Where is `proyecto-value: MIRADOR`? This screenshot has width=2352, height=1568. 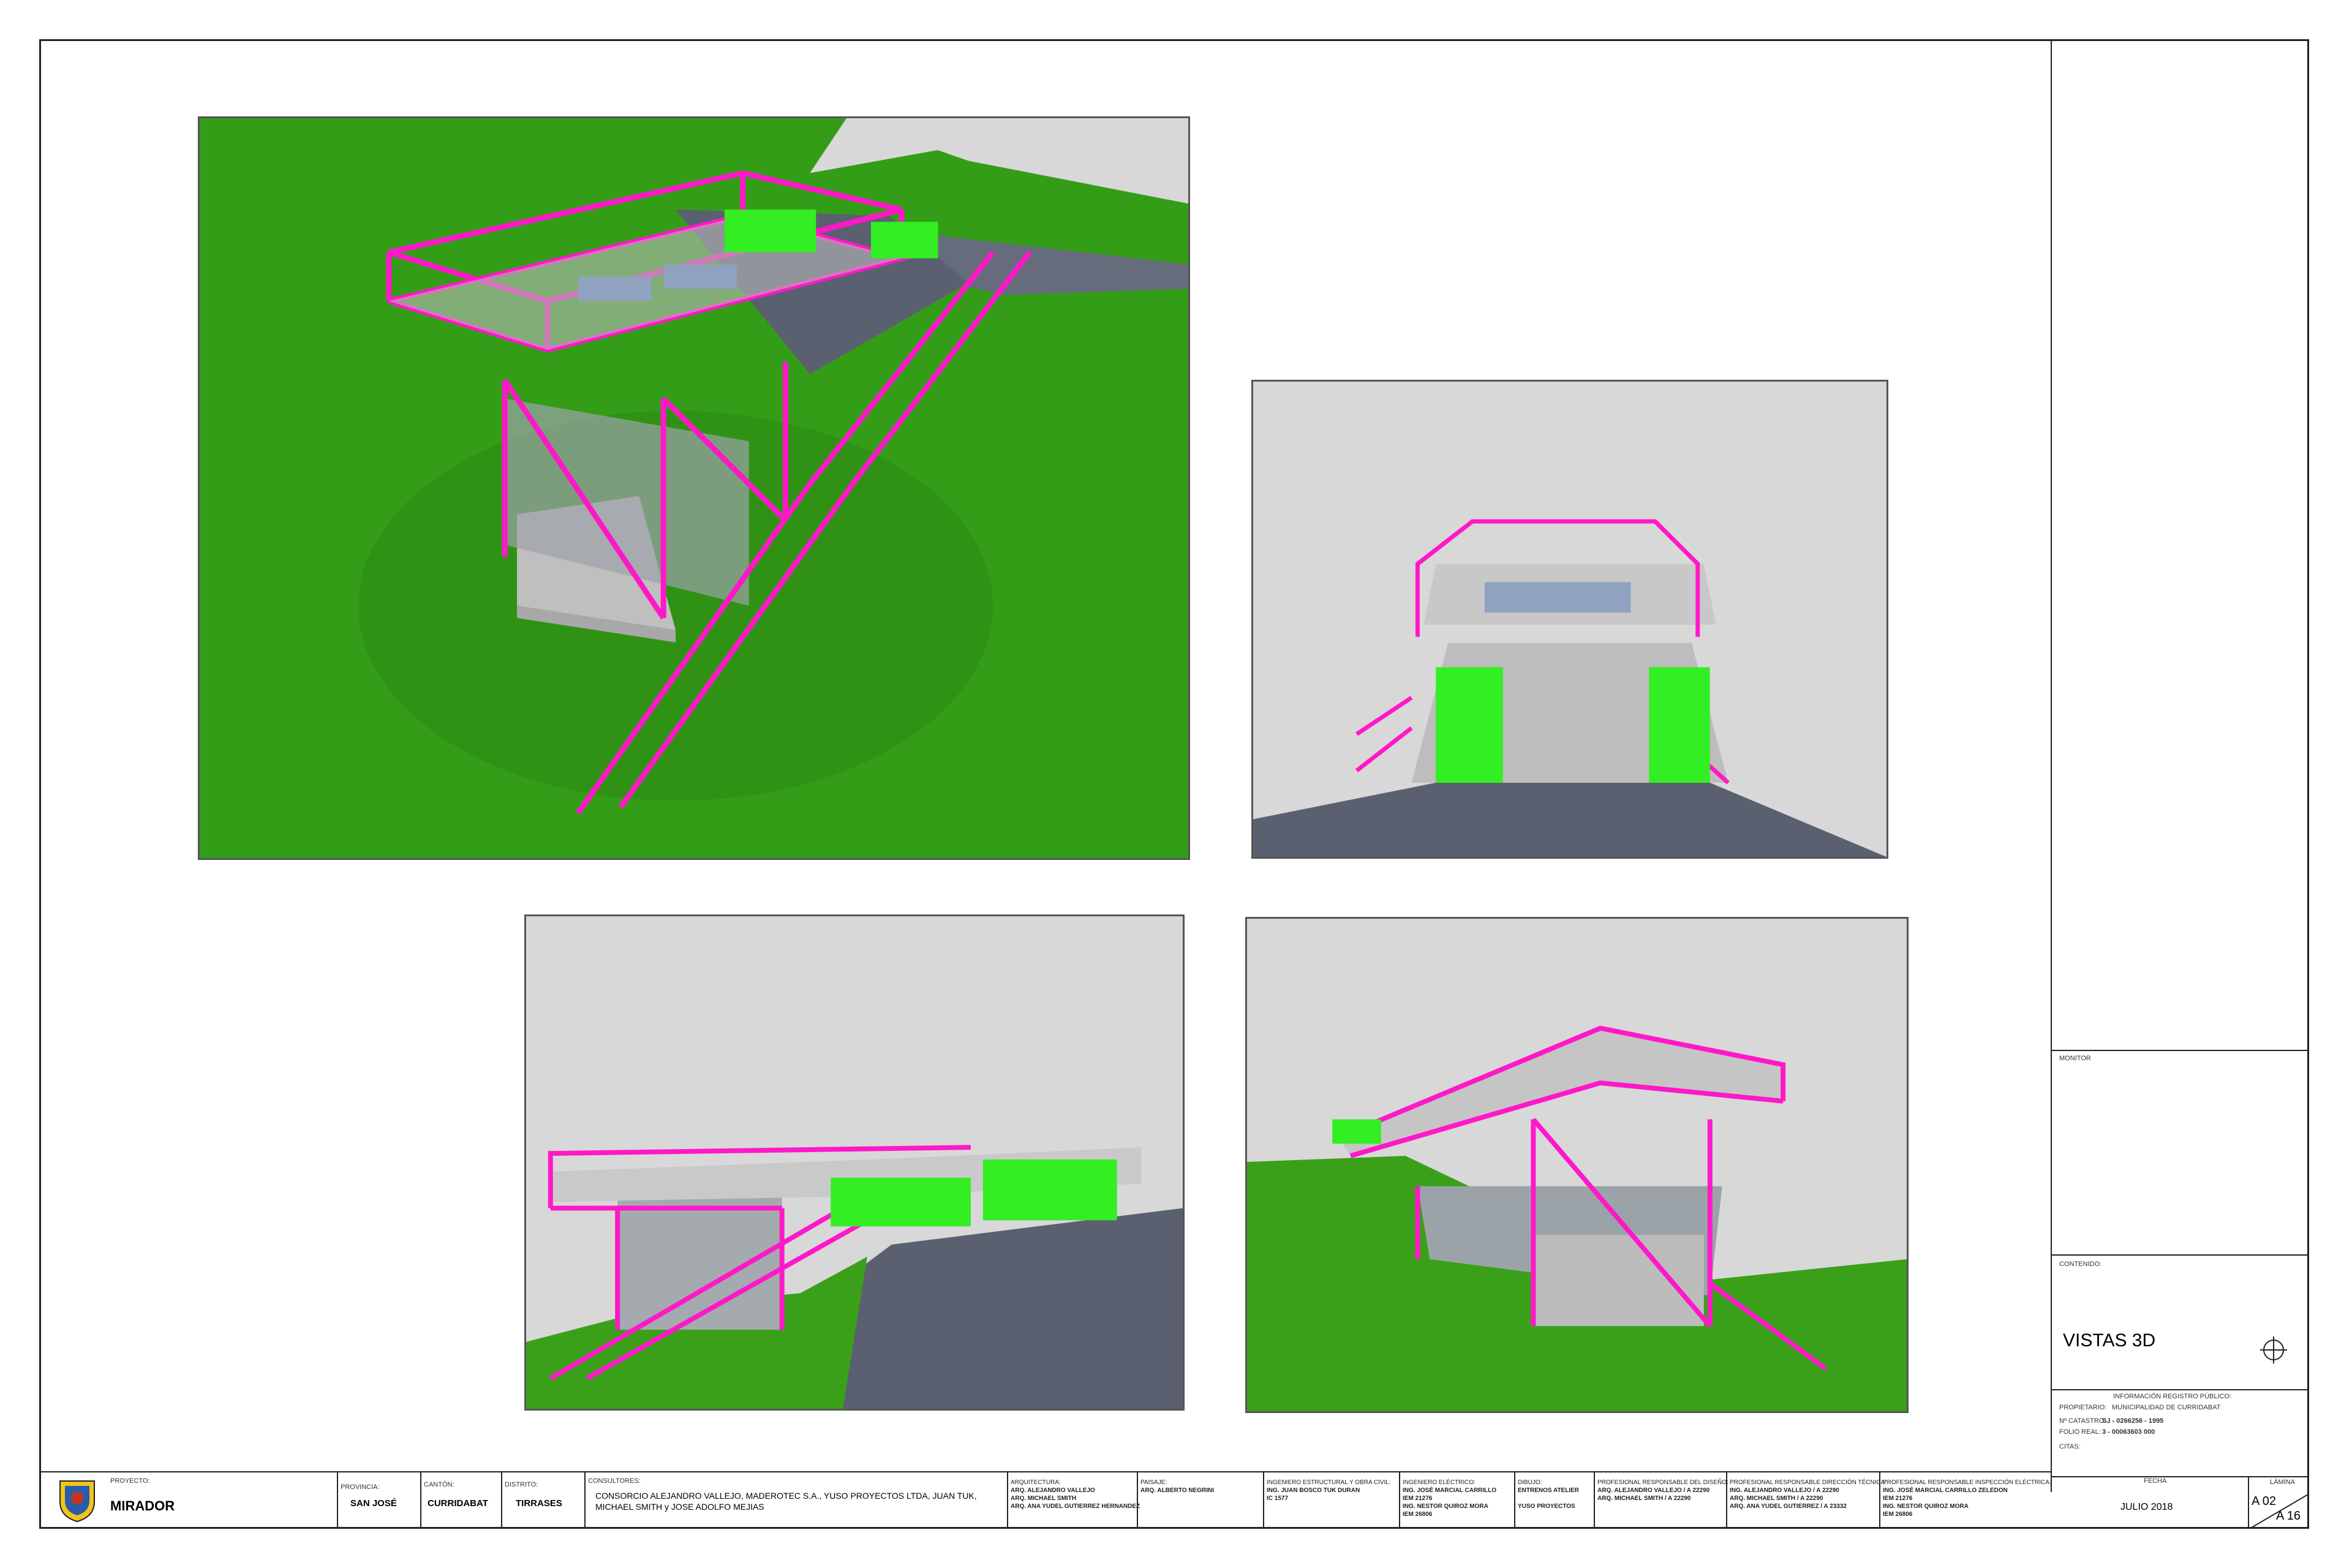 proyecto-value: MIRADOR is located at coordinates (142, 1506).